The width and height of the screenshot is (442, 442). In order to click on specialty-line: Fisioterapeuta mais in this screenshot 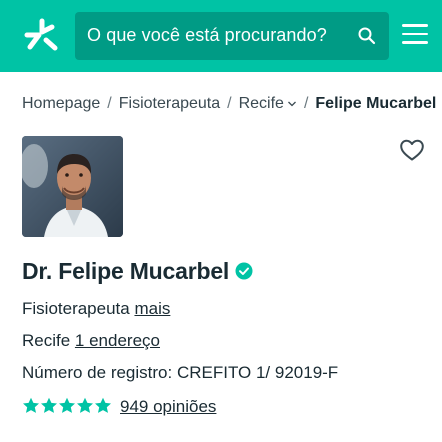, I will do `click(96, 309)`.